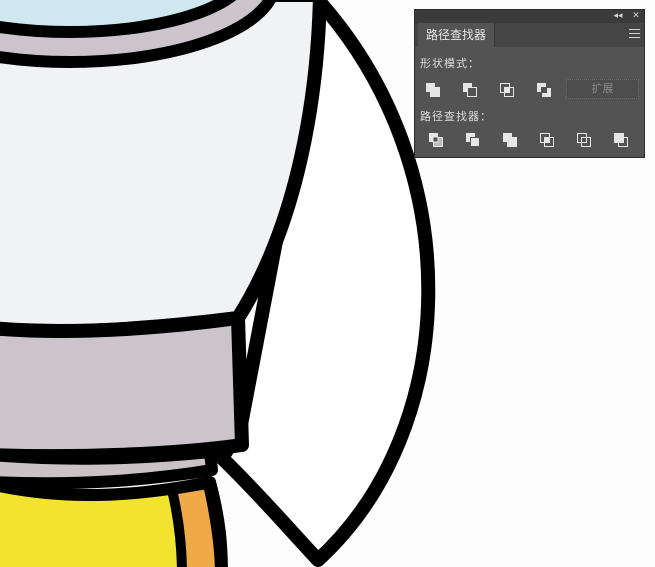 This screenshot has height=567, width=655. I want to click on rocket-lower-ring, so click(109, 468).